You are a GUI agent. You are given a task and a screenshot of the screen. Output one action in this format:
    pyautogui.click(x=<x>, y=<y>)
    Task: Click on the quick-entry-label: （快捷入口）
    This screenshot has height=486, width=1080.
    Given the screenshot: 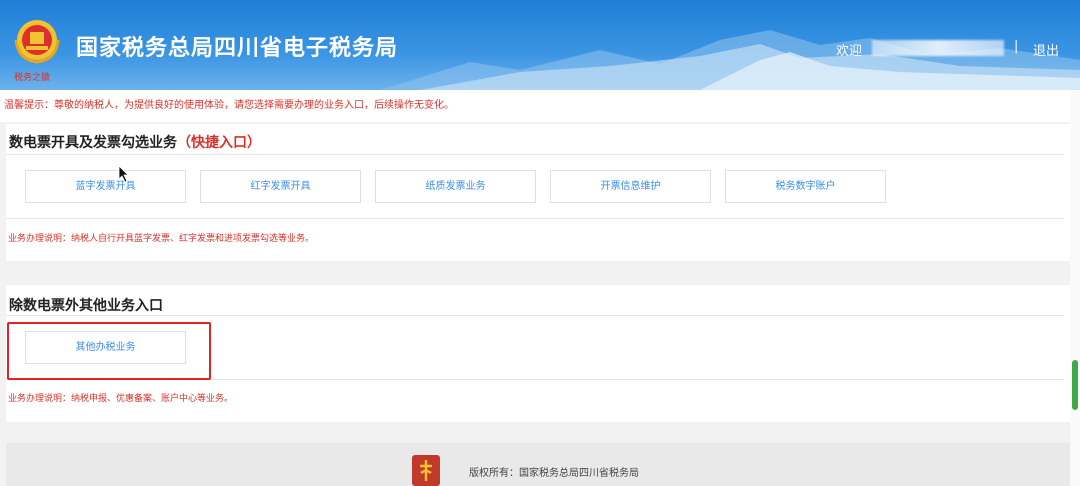 What is the action you would take?
    pyautogui.click(x=219, y=143)
    